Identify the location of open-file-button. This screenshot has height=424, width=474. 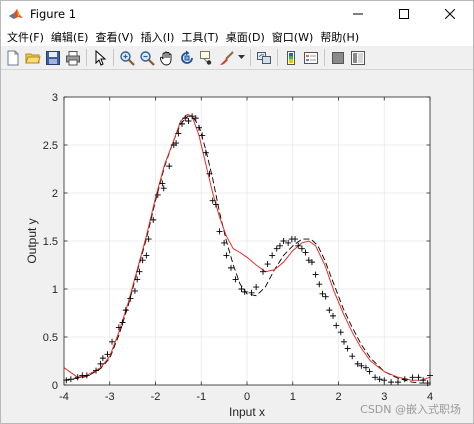
(33, 58).